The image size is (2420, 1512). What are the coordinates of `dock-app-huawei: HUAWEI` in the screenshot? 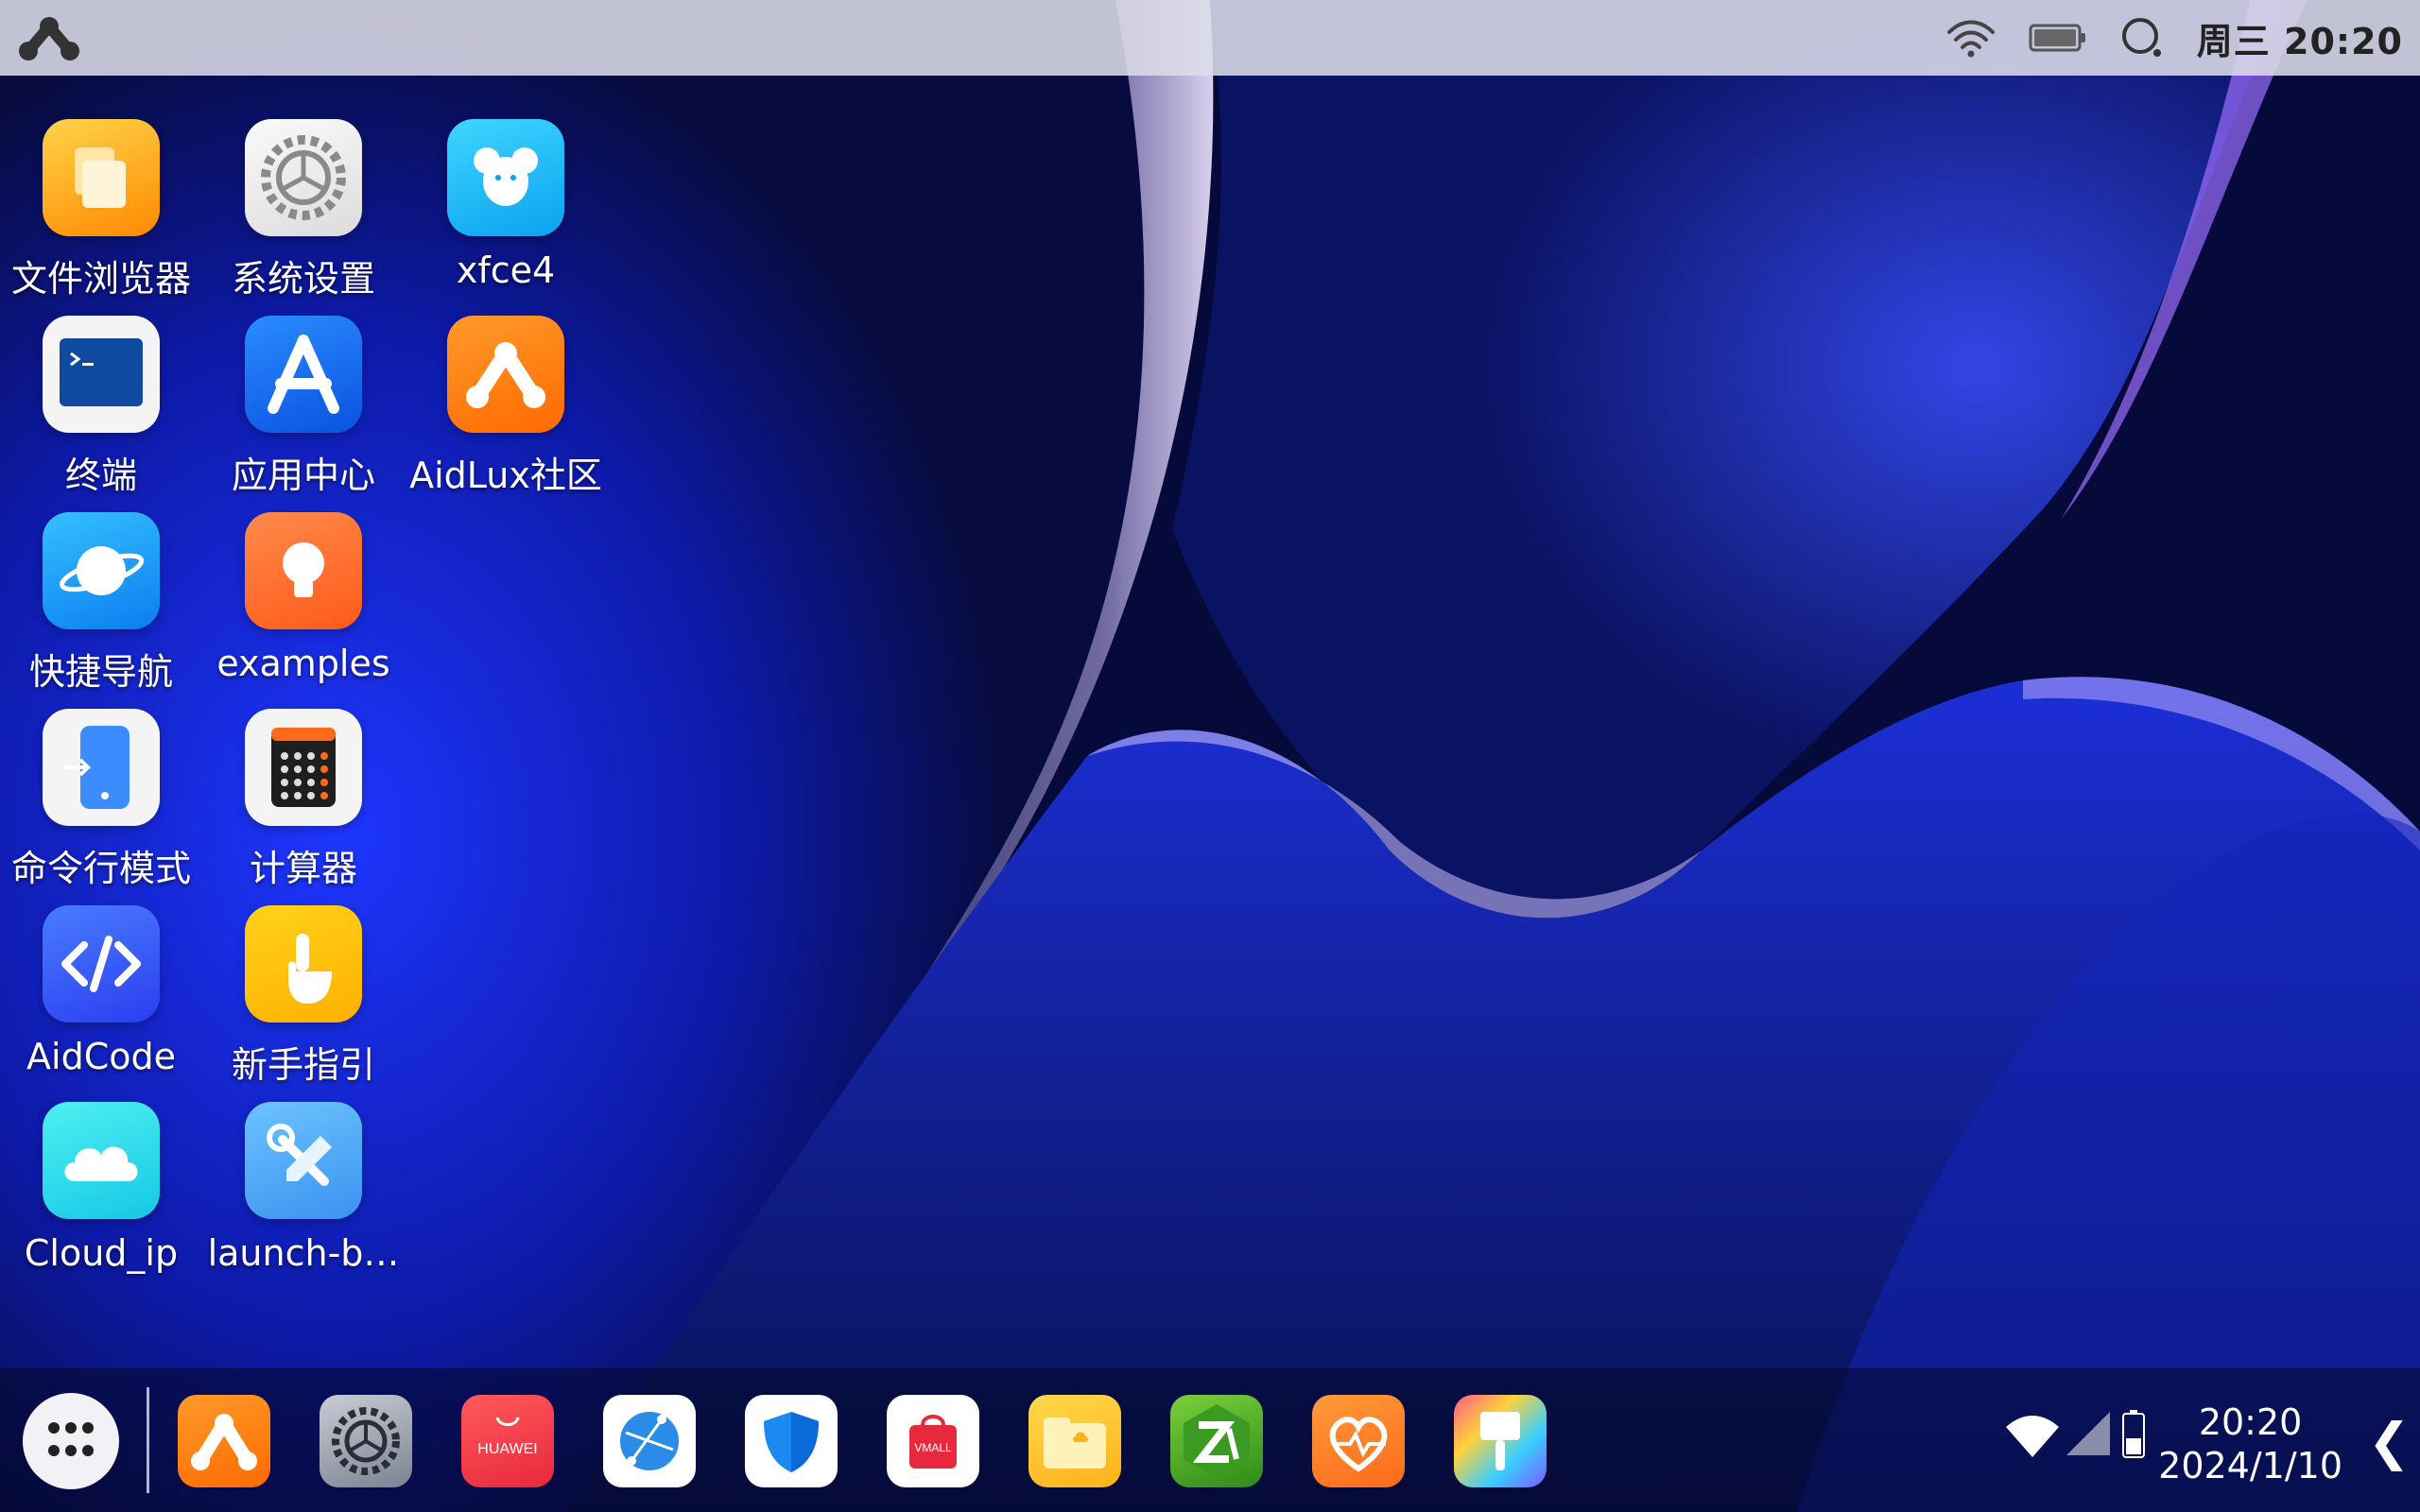 It's located at (508, 1441).